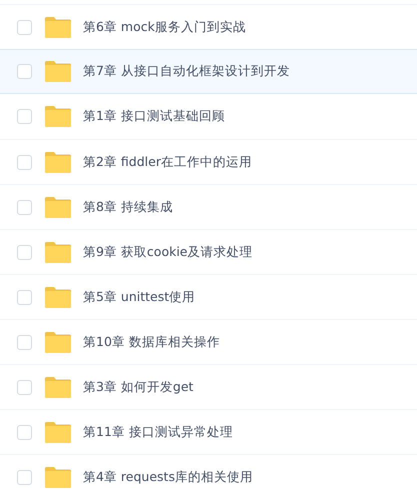  I want to click on folder-name: 第11章 接口测试异常处理, so click(158, 432).